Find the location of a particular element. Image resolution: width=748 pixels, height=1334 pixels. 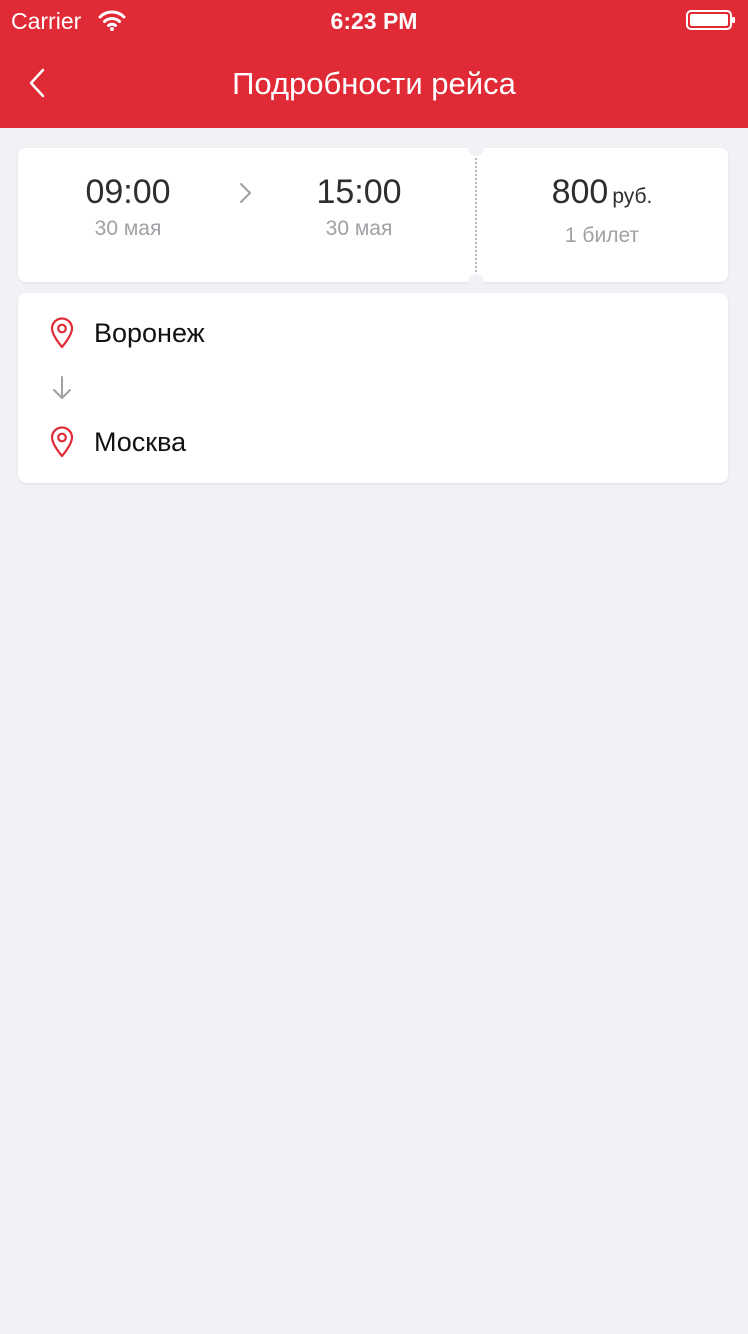

price-line: 800 руб. is located at coordinates (602, 195).